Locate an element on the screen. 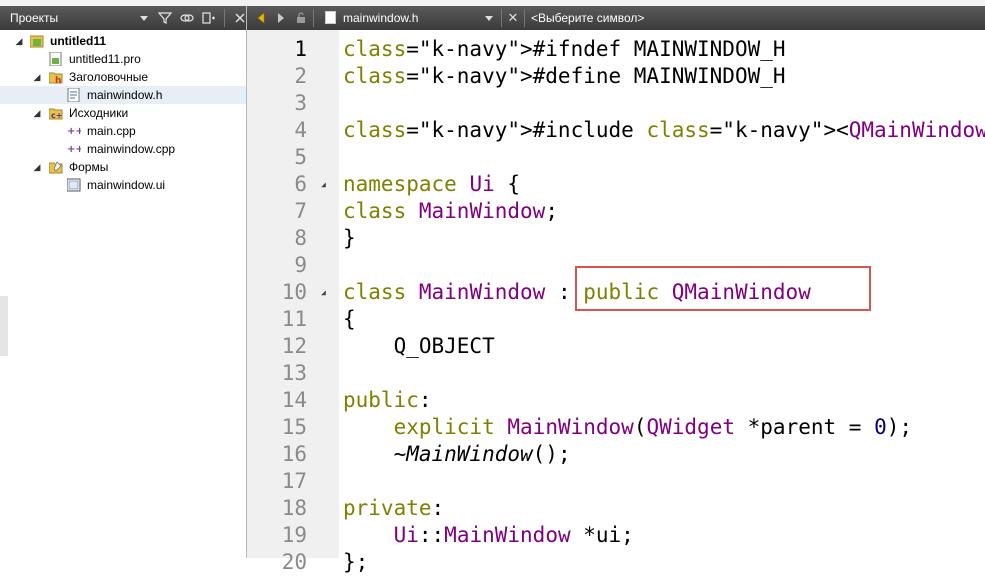 The height and width of the screenshot is (576, 985). document-icon is located at coordinates (330, 17).